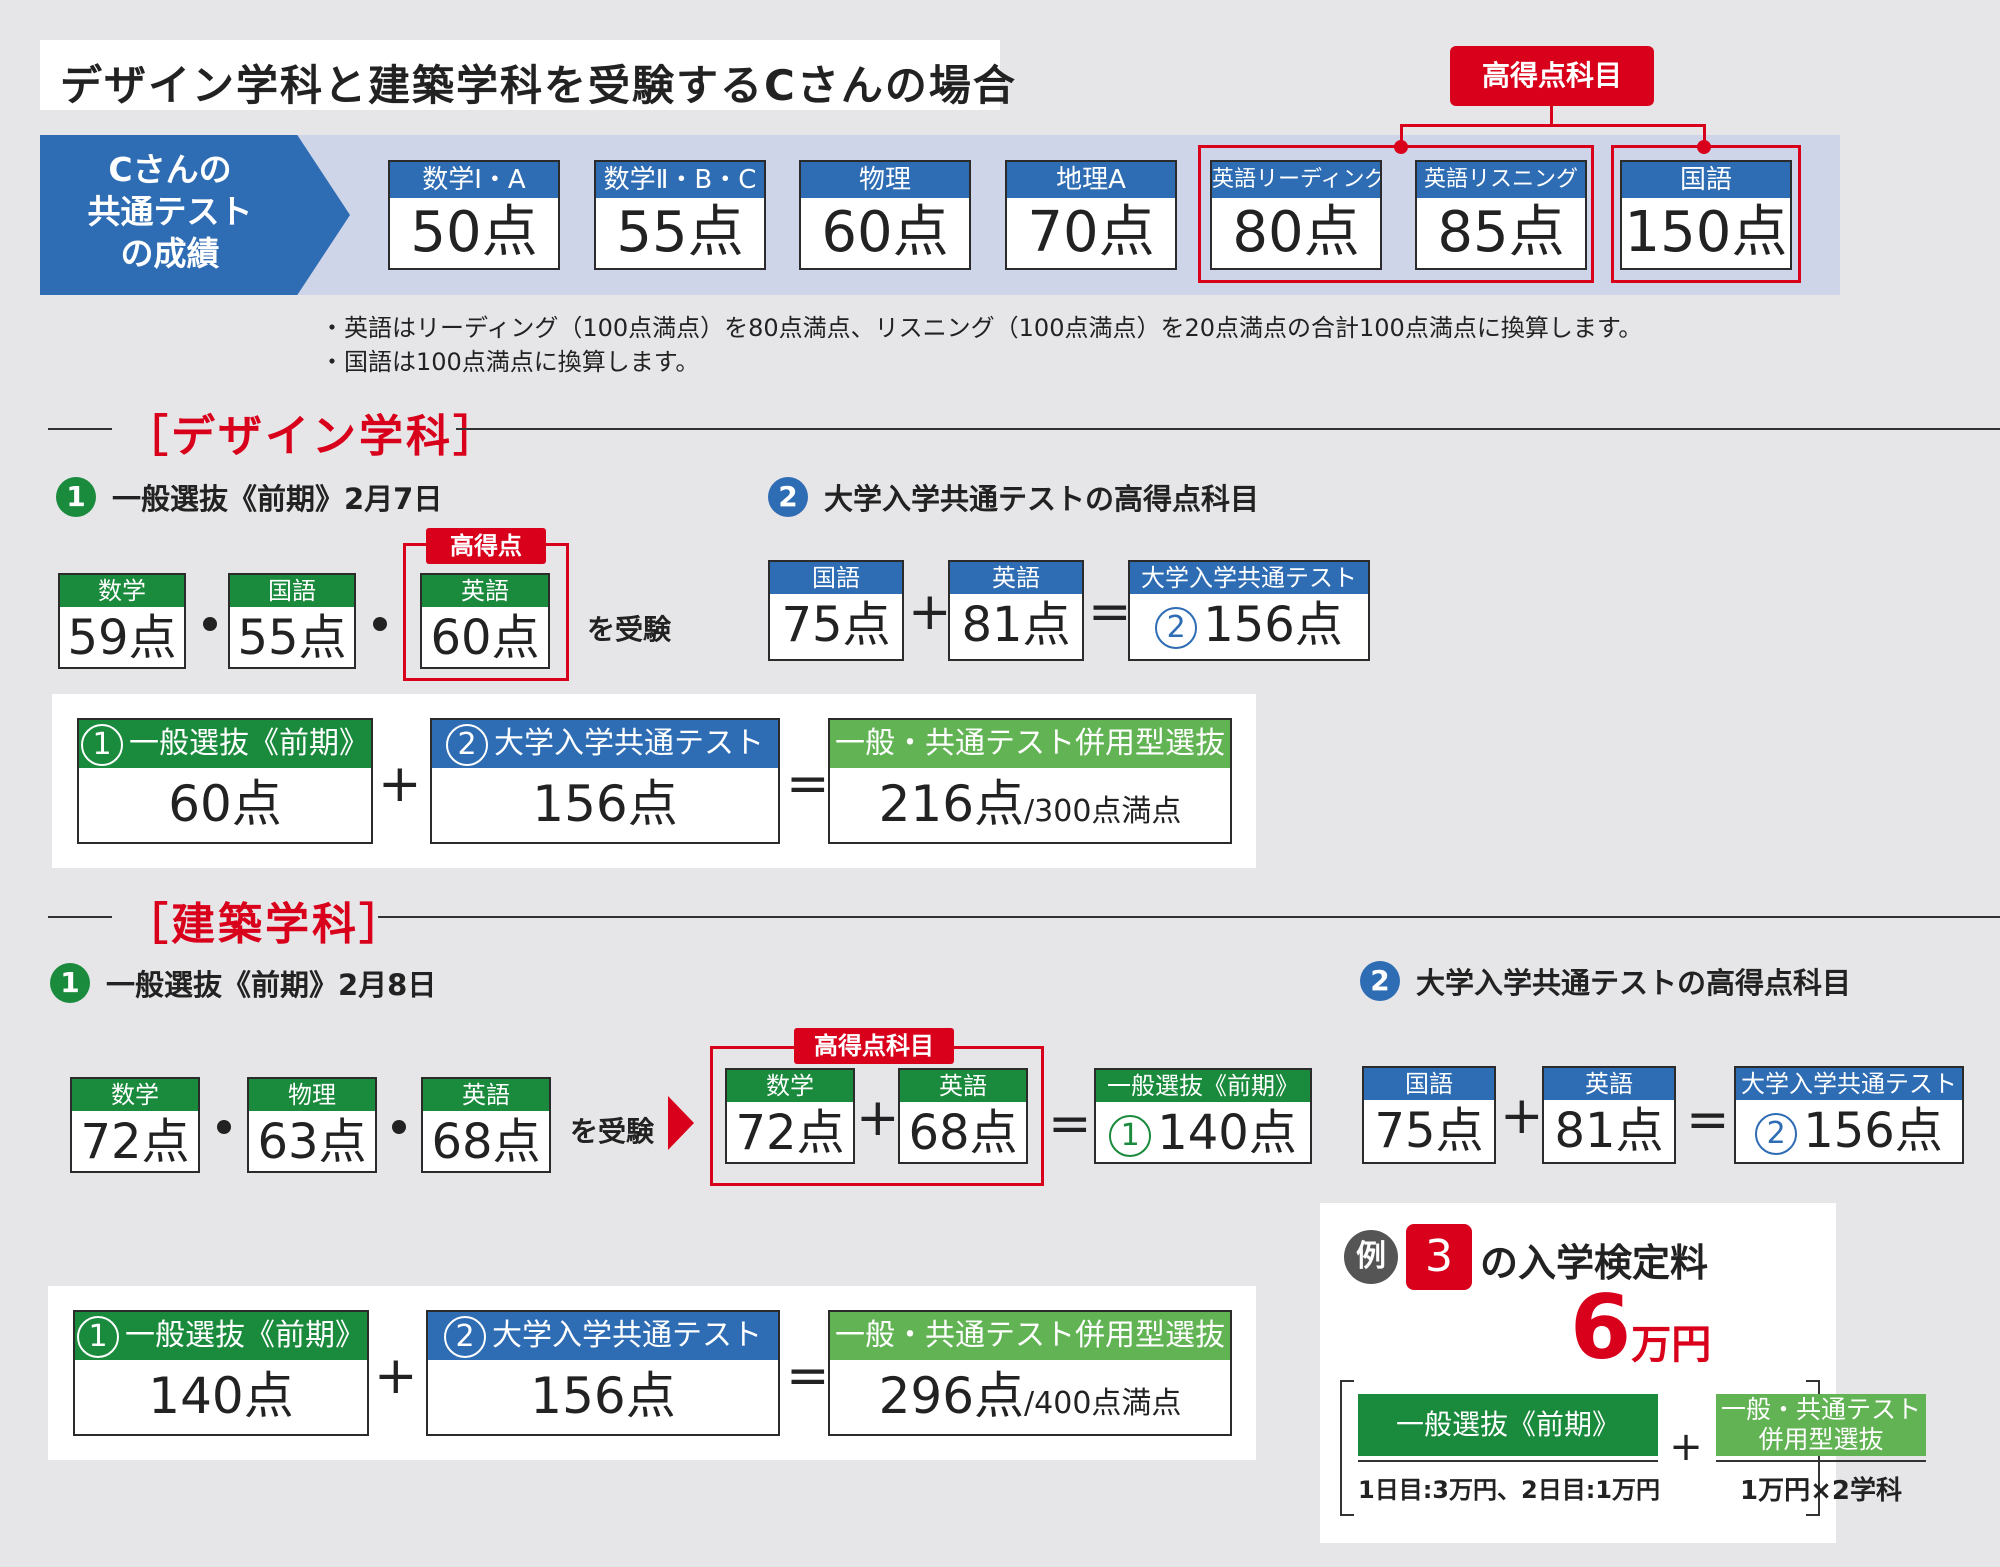 The image size is (2000, 1567). Describe the element at coordinates (292, 621) in the screenshot. I see `exam-card: 国語 55点` at that location.